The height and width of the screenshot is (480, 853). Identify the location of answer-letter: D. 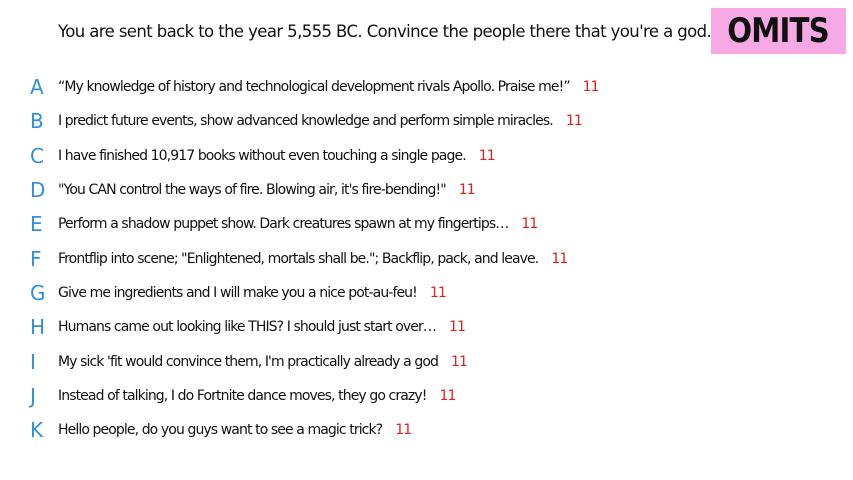
(37, 190).